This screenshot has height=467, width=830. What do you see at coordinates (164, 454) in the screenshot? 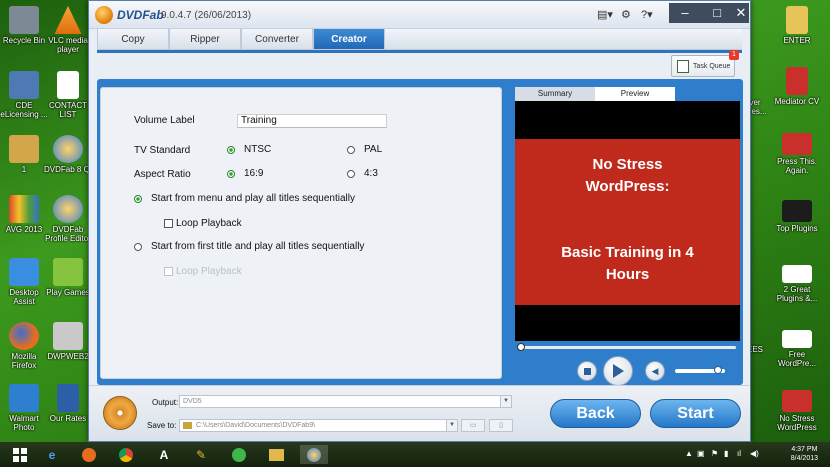
I see `app-a-taskbar-button: A` at bounding box center [164, 454].